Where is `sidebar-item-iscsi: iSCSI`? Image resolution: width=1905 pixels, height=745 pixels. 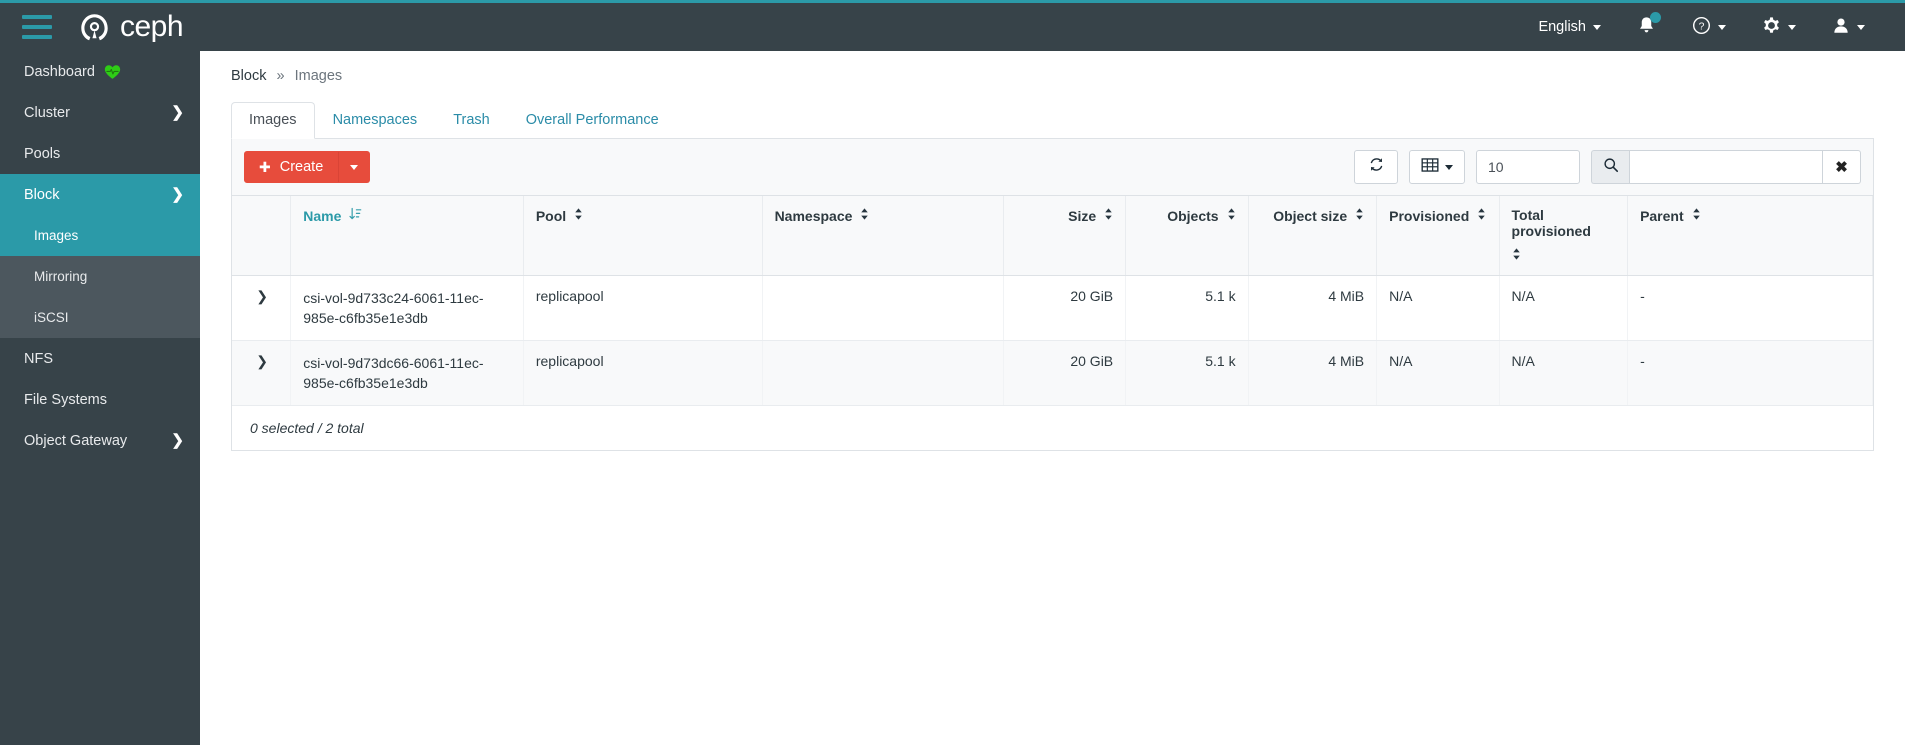 sidebar-item-iscsi: iSCSI is located at coordinates (100, 317).